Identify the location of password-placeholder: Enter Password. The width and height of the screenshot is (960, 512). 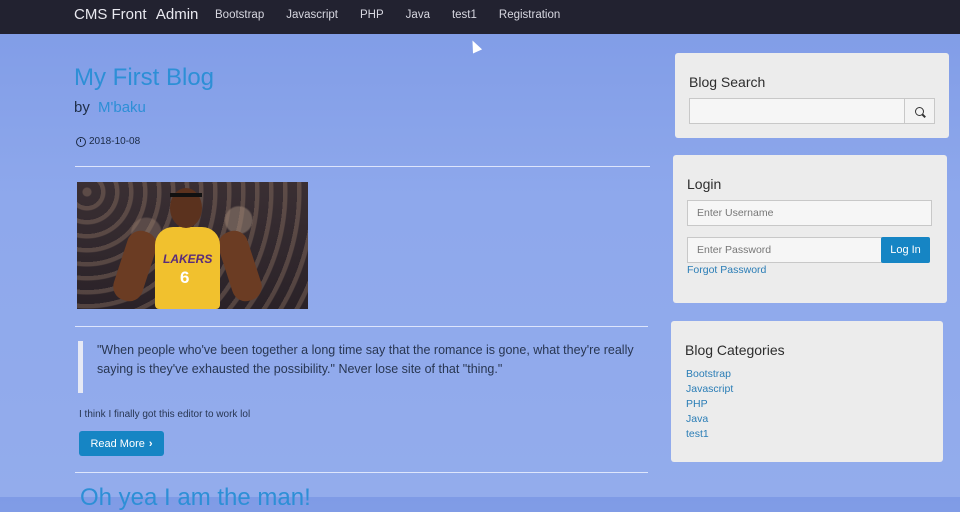
(734, 250).